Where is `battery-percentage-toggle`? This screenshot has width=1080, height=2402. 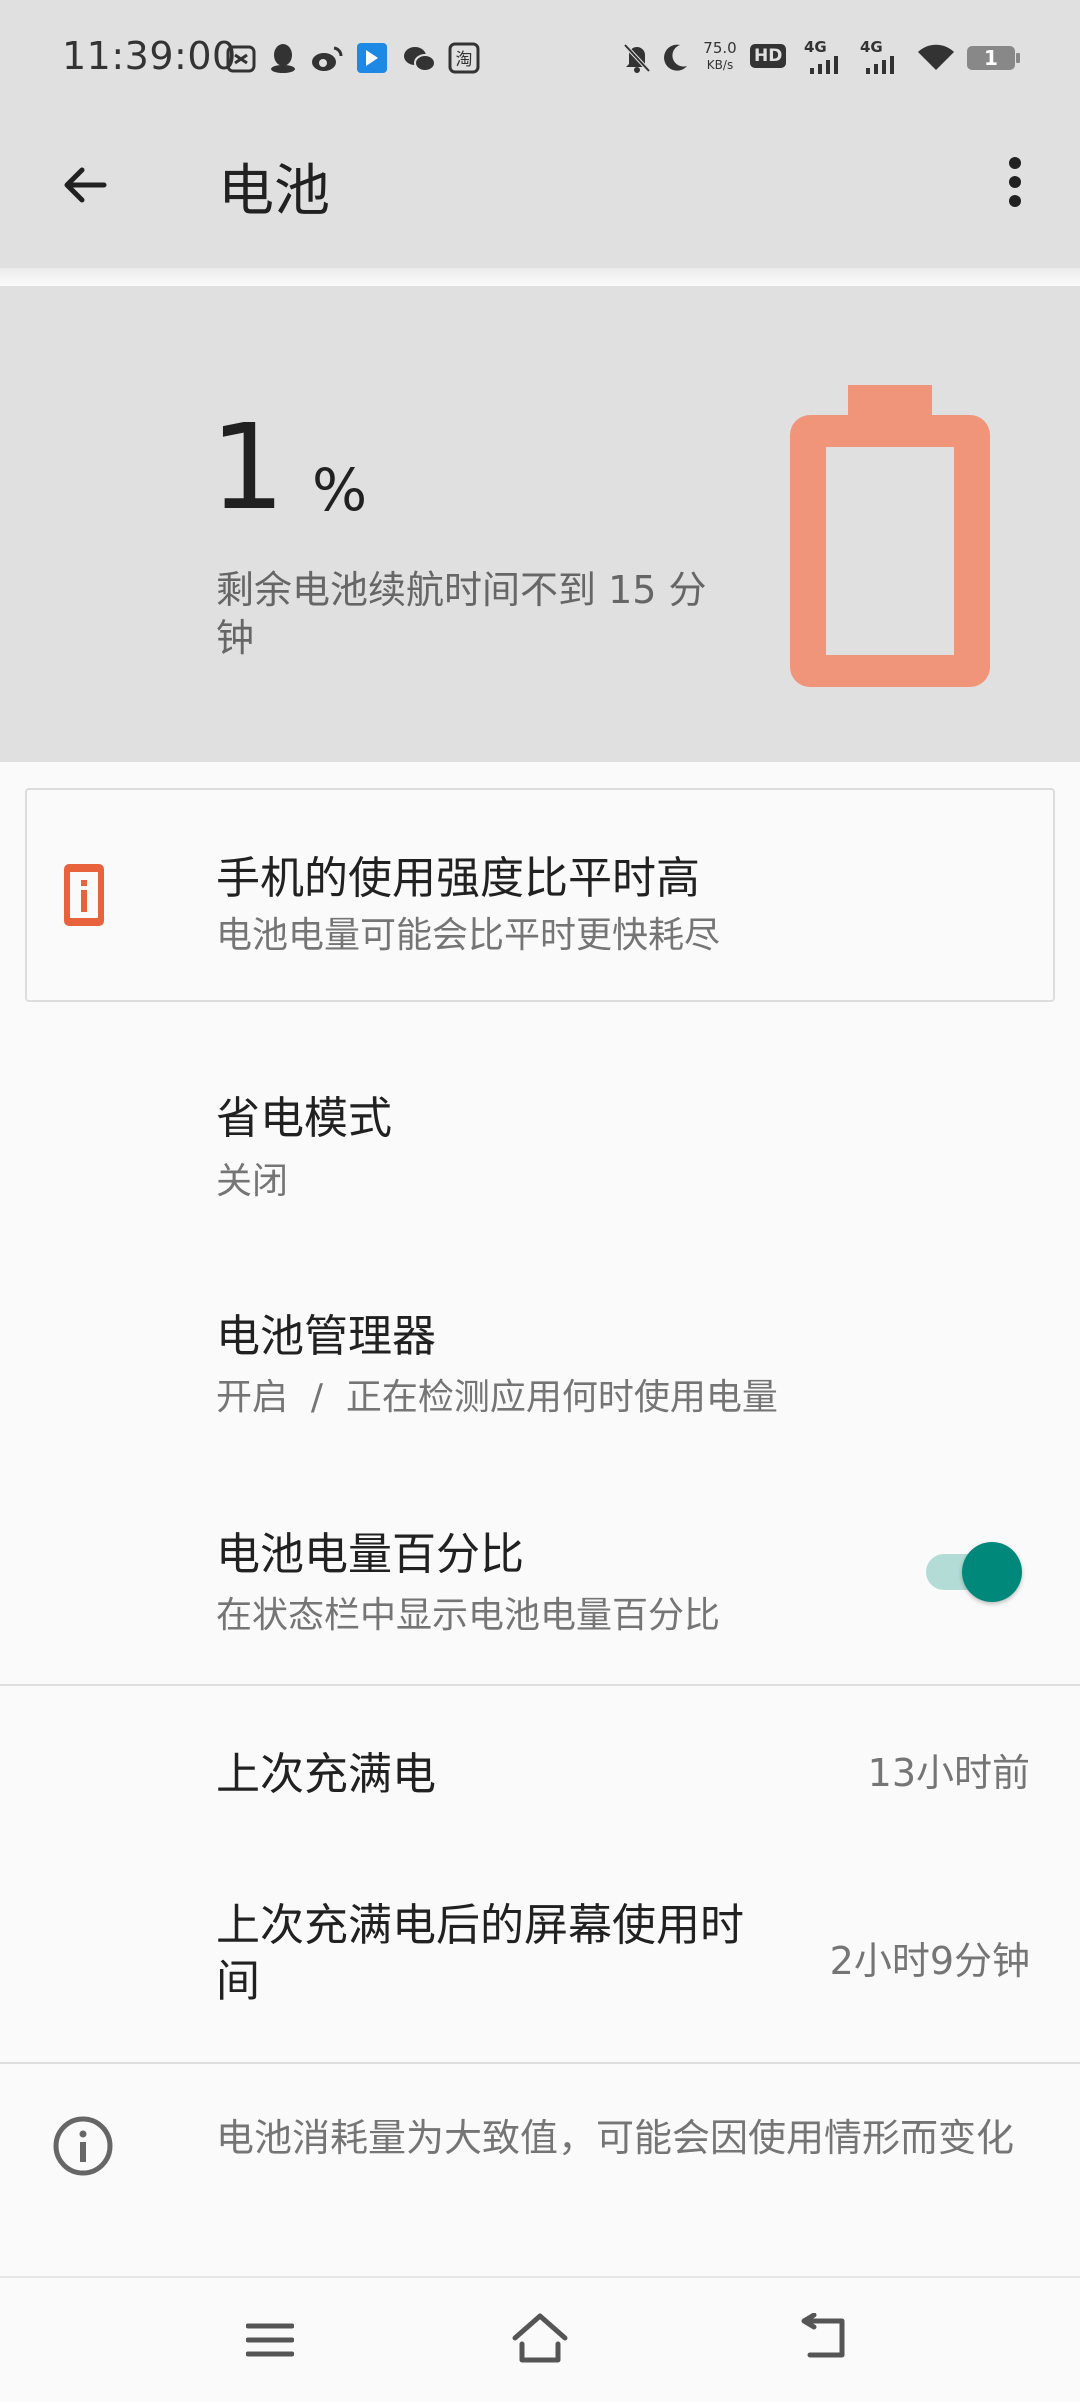
battery-percentage-toggle is located at coordinates (974, 1572).